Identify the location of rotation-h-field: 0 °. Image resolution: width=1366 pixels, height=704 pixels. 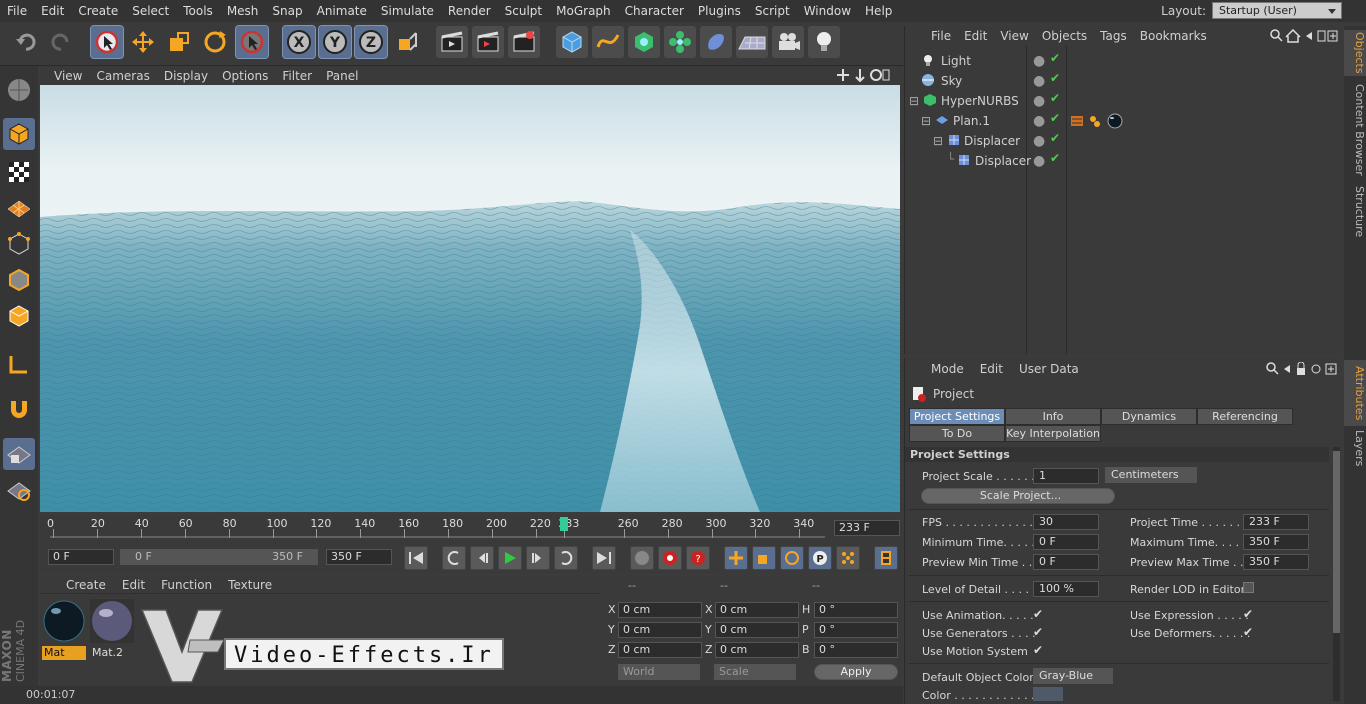
(856, 610).